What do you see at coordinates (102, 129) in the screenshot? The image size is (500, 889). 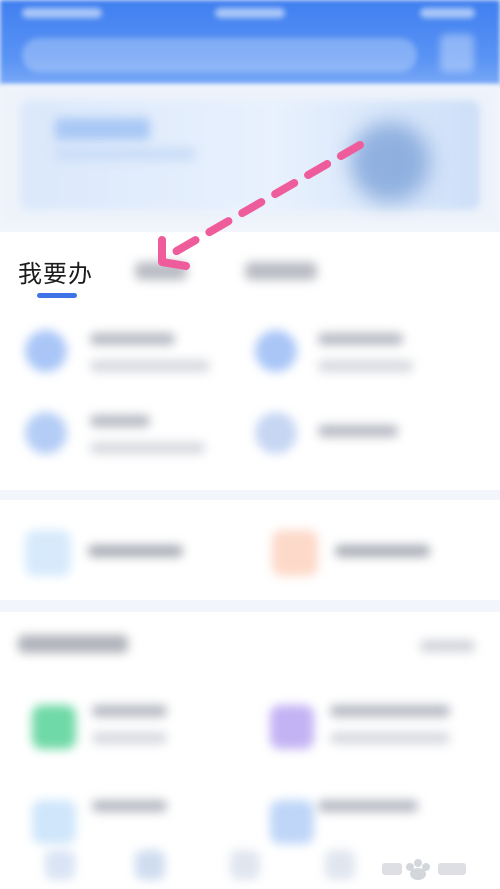 I see `banner-title` at bounding box center [102, 129].